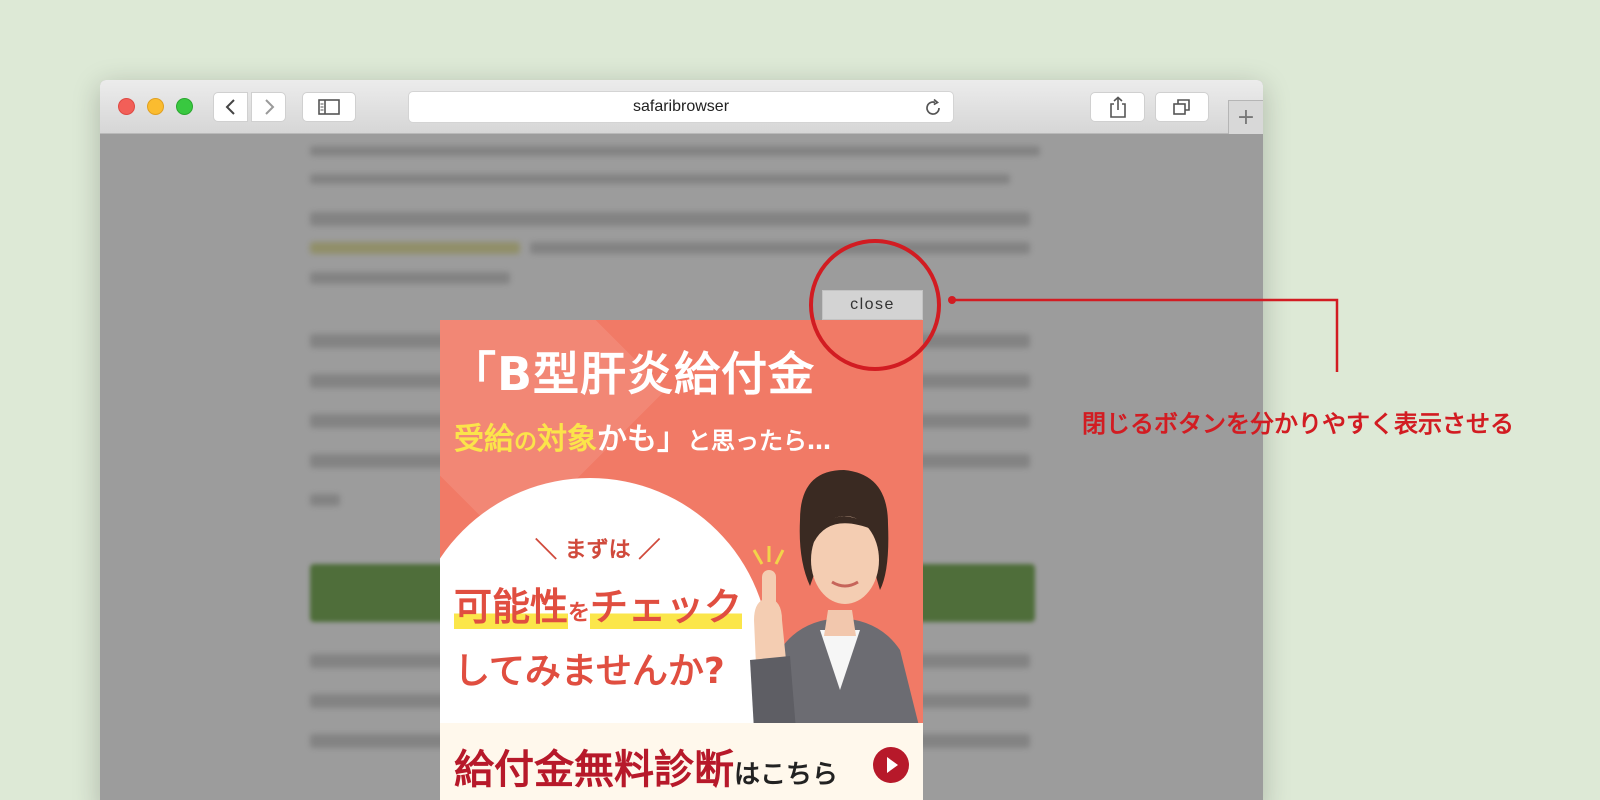 The image size is (1600, 800). What do you see at coordinates (598, 550) in the screenshot?
I see `ad-first-text: ＼ まずは ／` at bounding box center [598, 550].